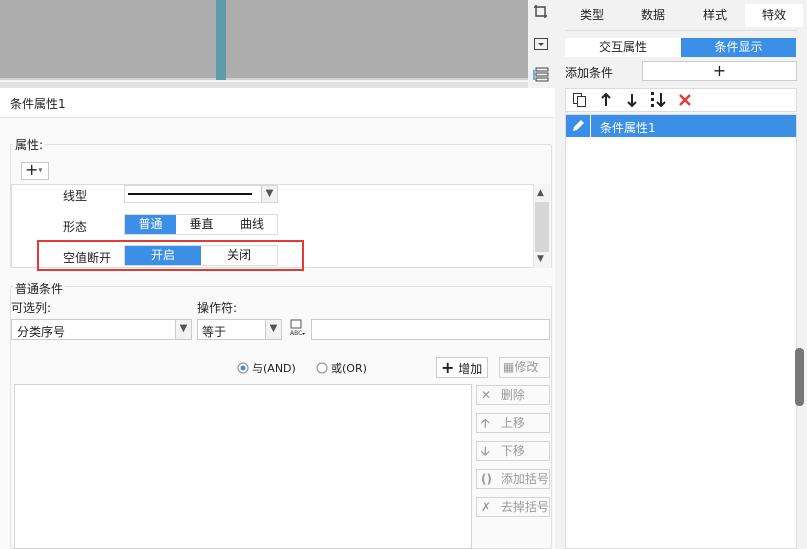  What do you see at coordinates (685, 100) in the screenshot?
I see `delete-icon` at bounding box center [685, 100].